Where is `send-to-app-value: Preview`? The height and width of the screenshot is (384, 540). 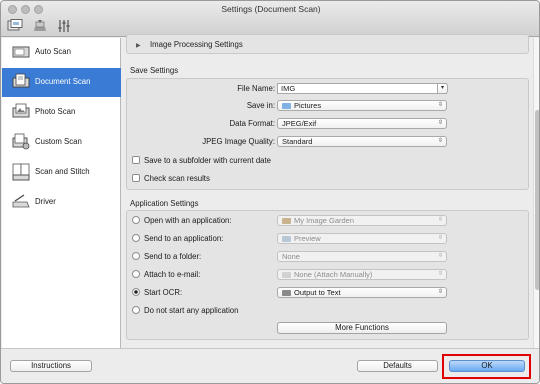 send-to-app-value: Preview is located at coordinates (307, 238).